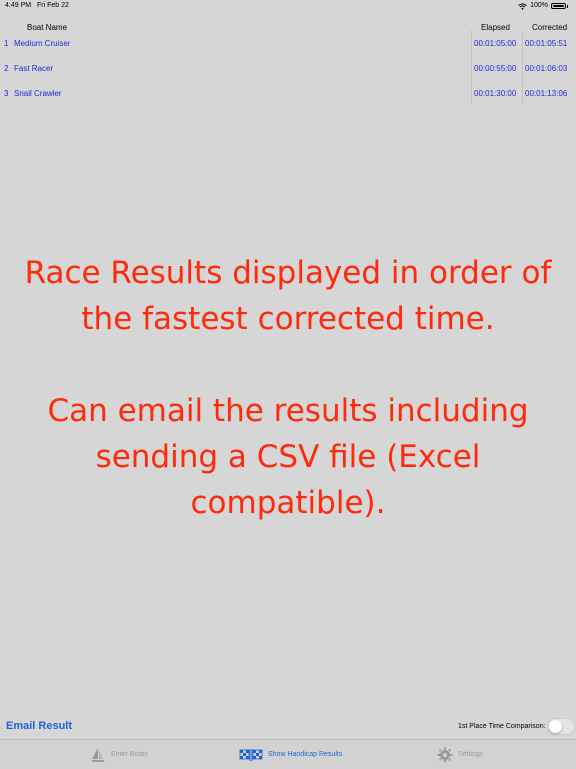  Describe the element at coordinates (38, 93) in the screenshot. I see `row-boat-name: Snail Crawler` at that location.